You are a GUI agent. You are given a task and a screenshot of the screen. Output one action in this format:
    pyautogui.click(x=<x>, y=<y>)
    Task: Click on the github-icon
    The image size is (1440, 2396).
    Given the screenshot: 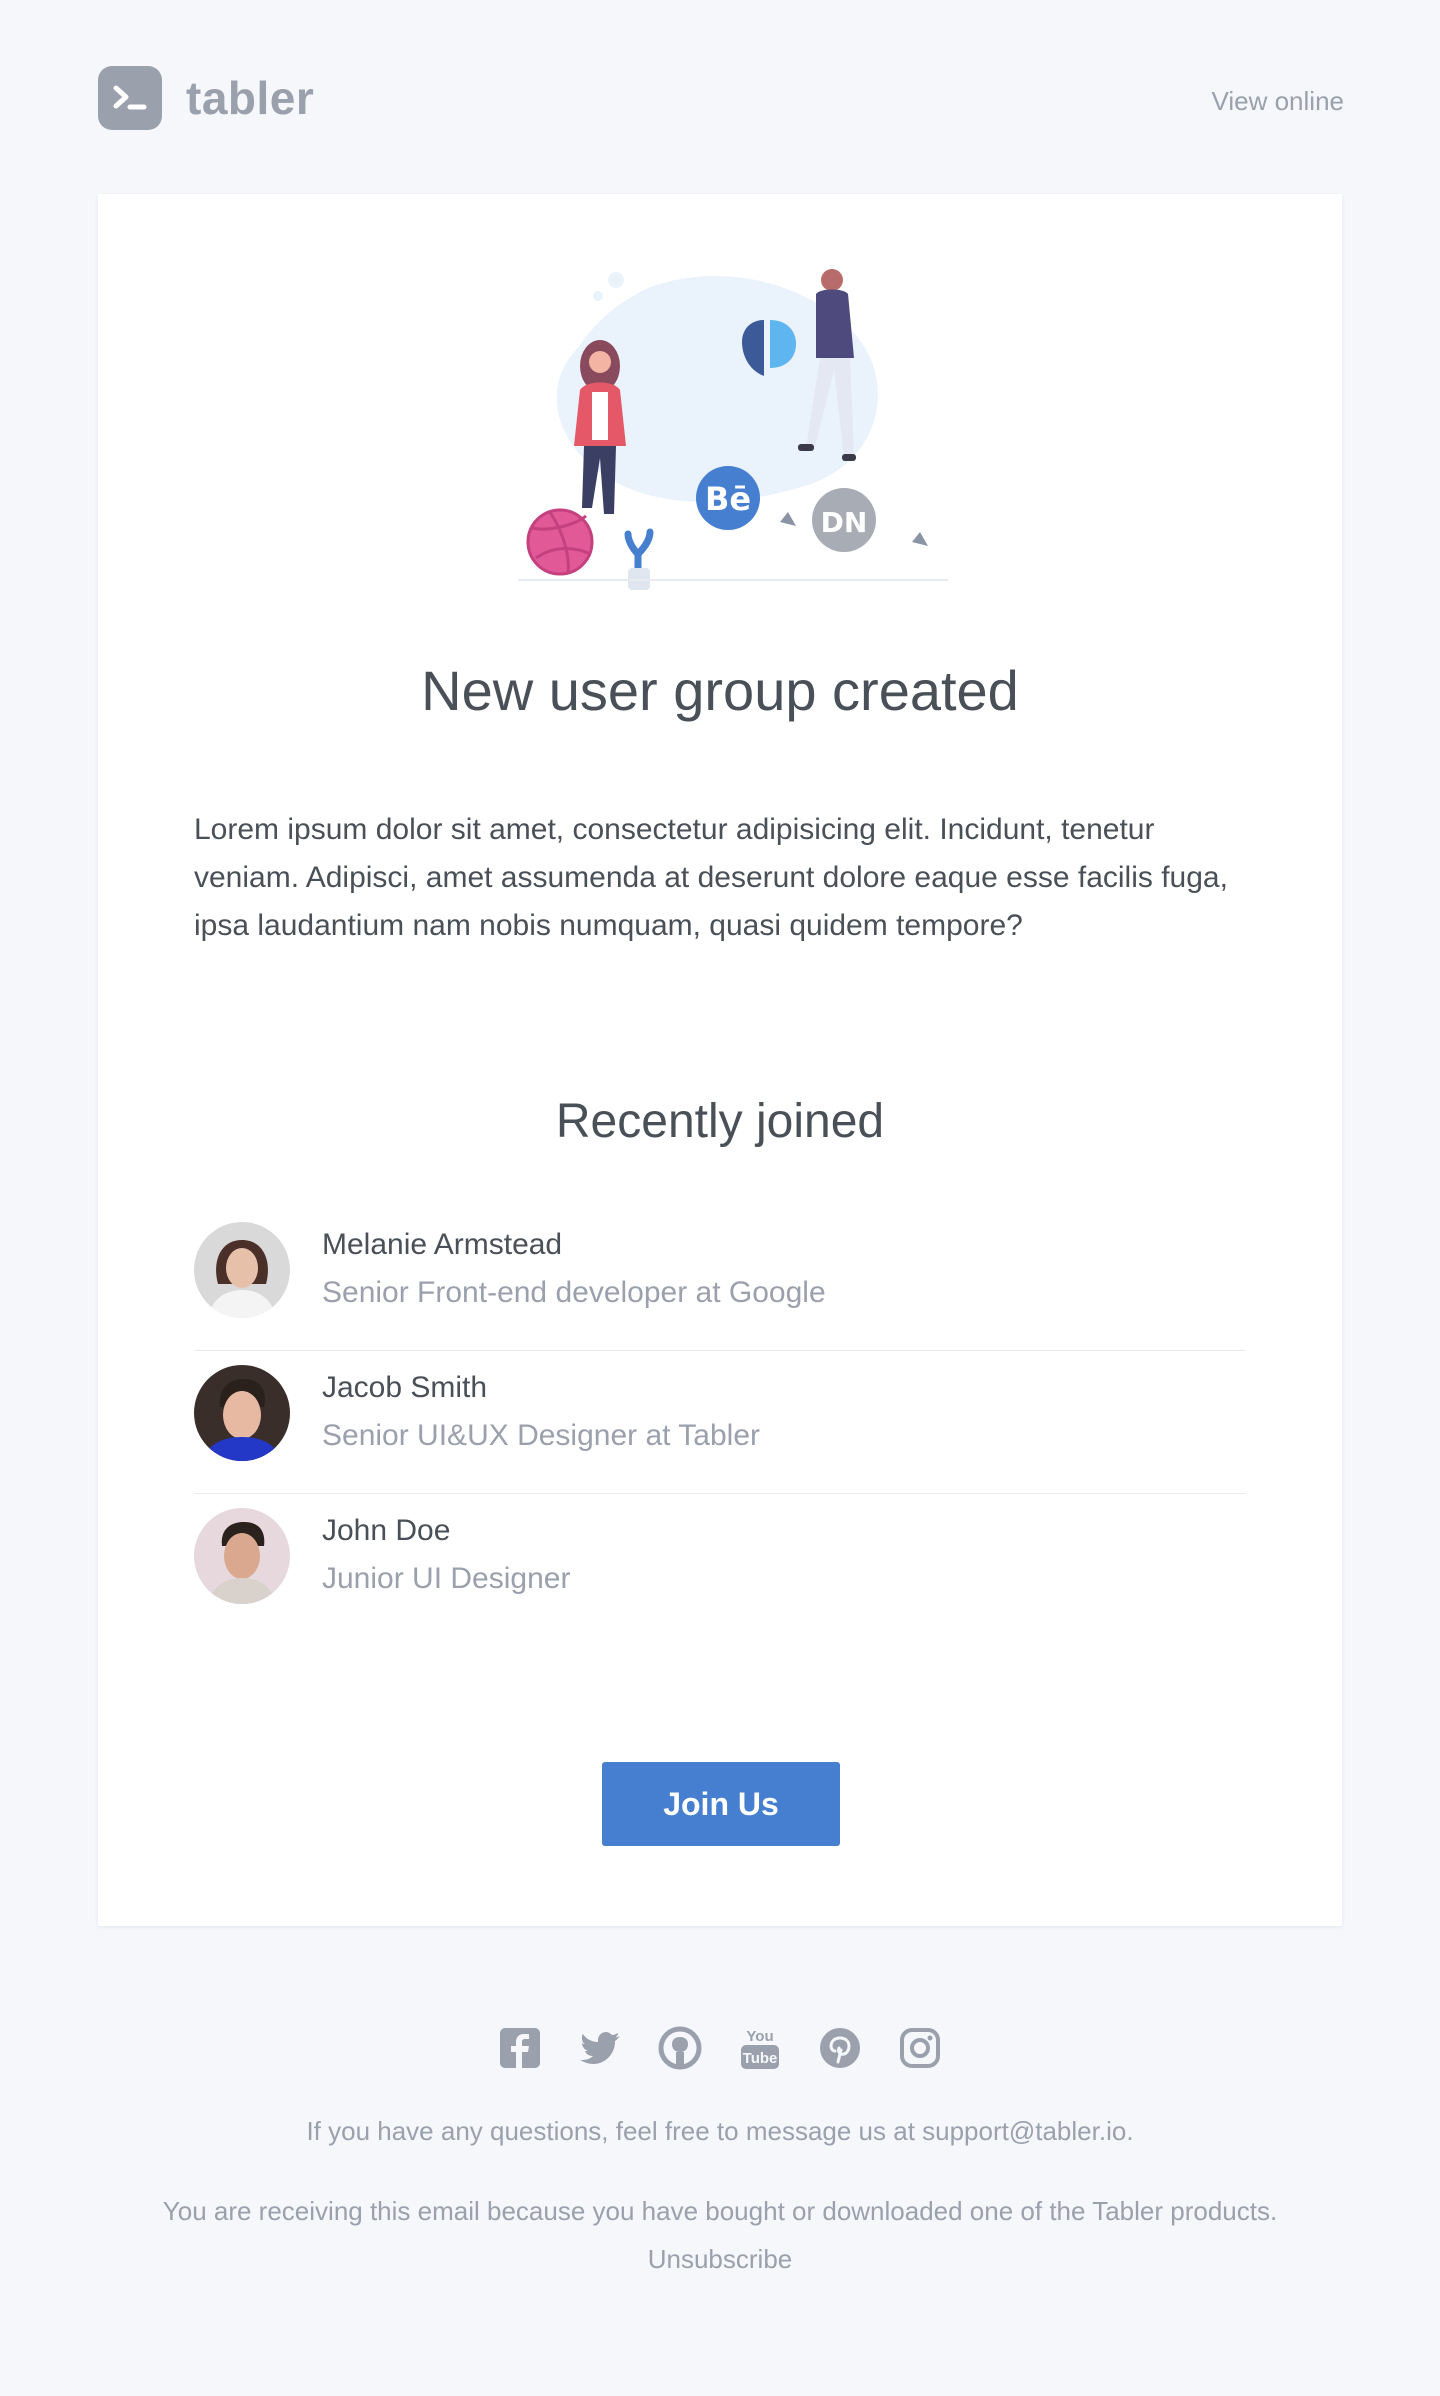 What is the action you would take?
    pyautogui.click(x=680, y=2048)
    